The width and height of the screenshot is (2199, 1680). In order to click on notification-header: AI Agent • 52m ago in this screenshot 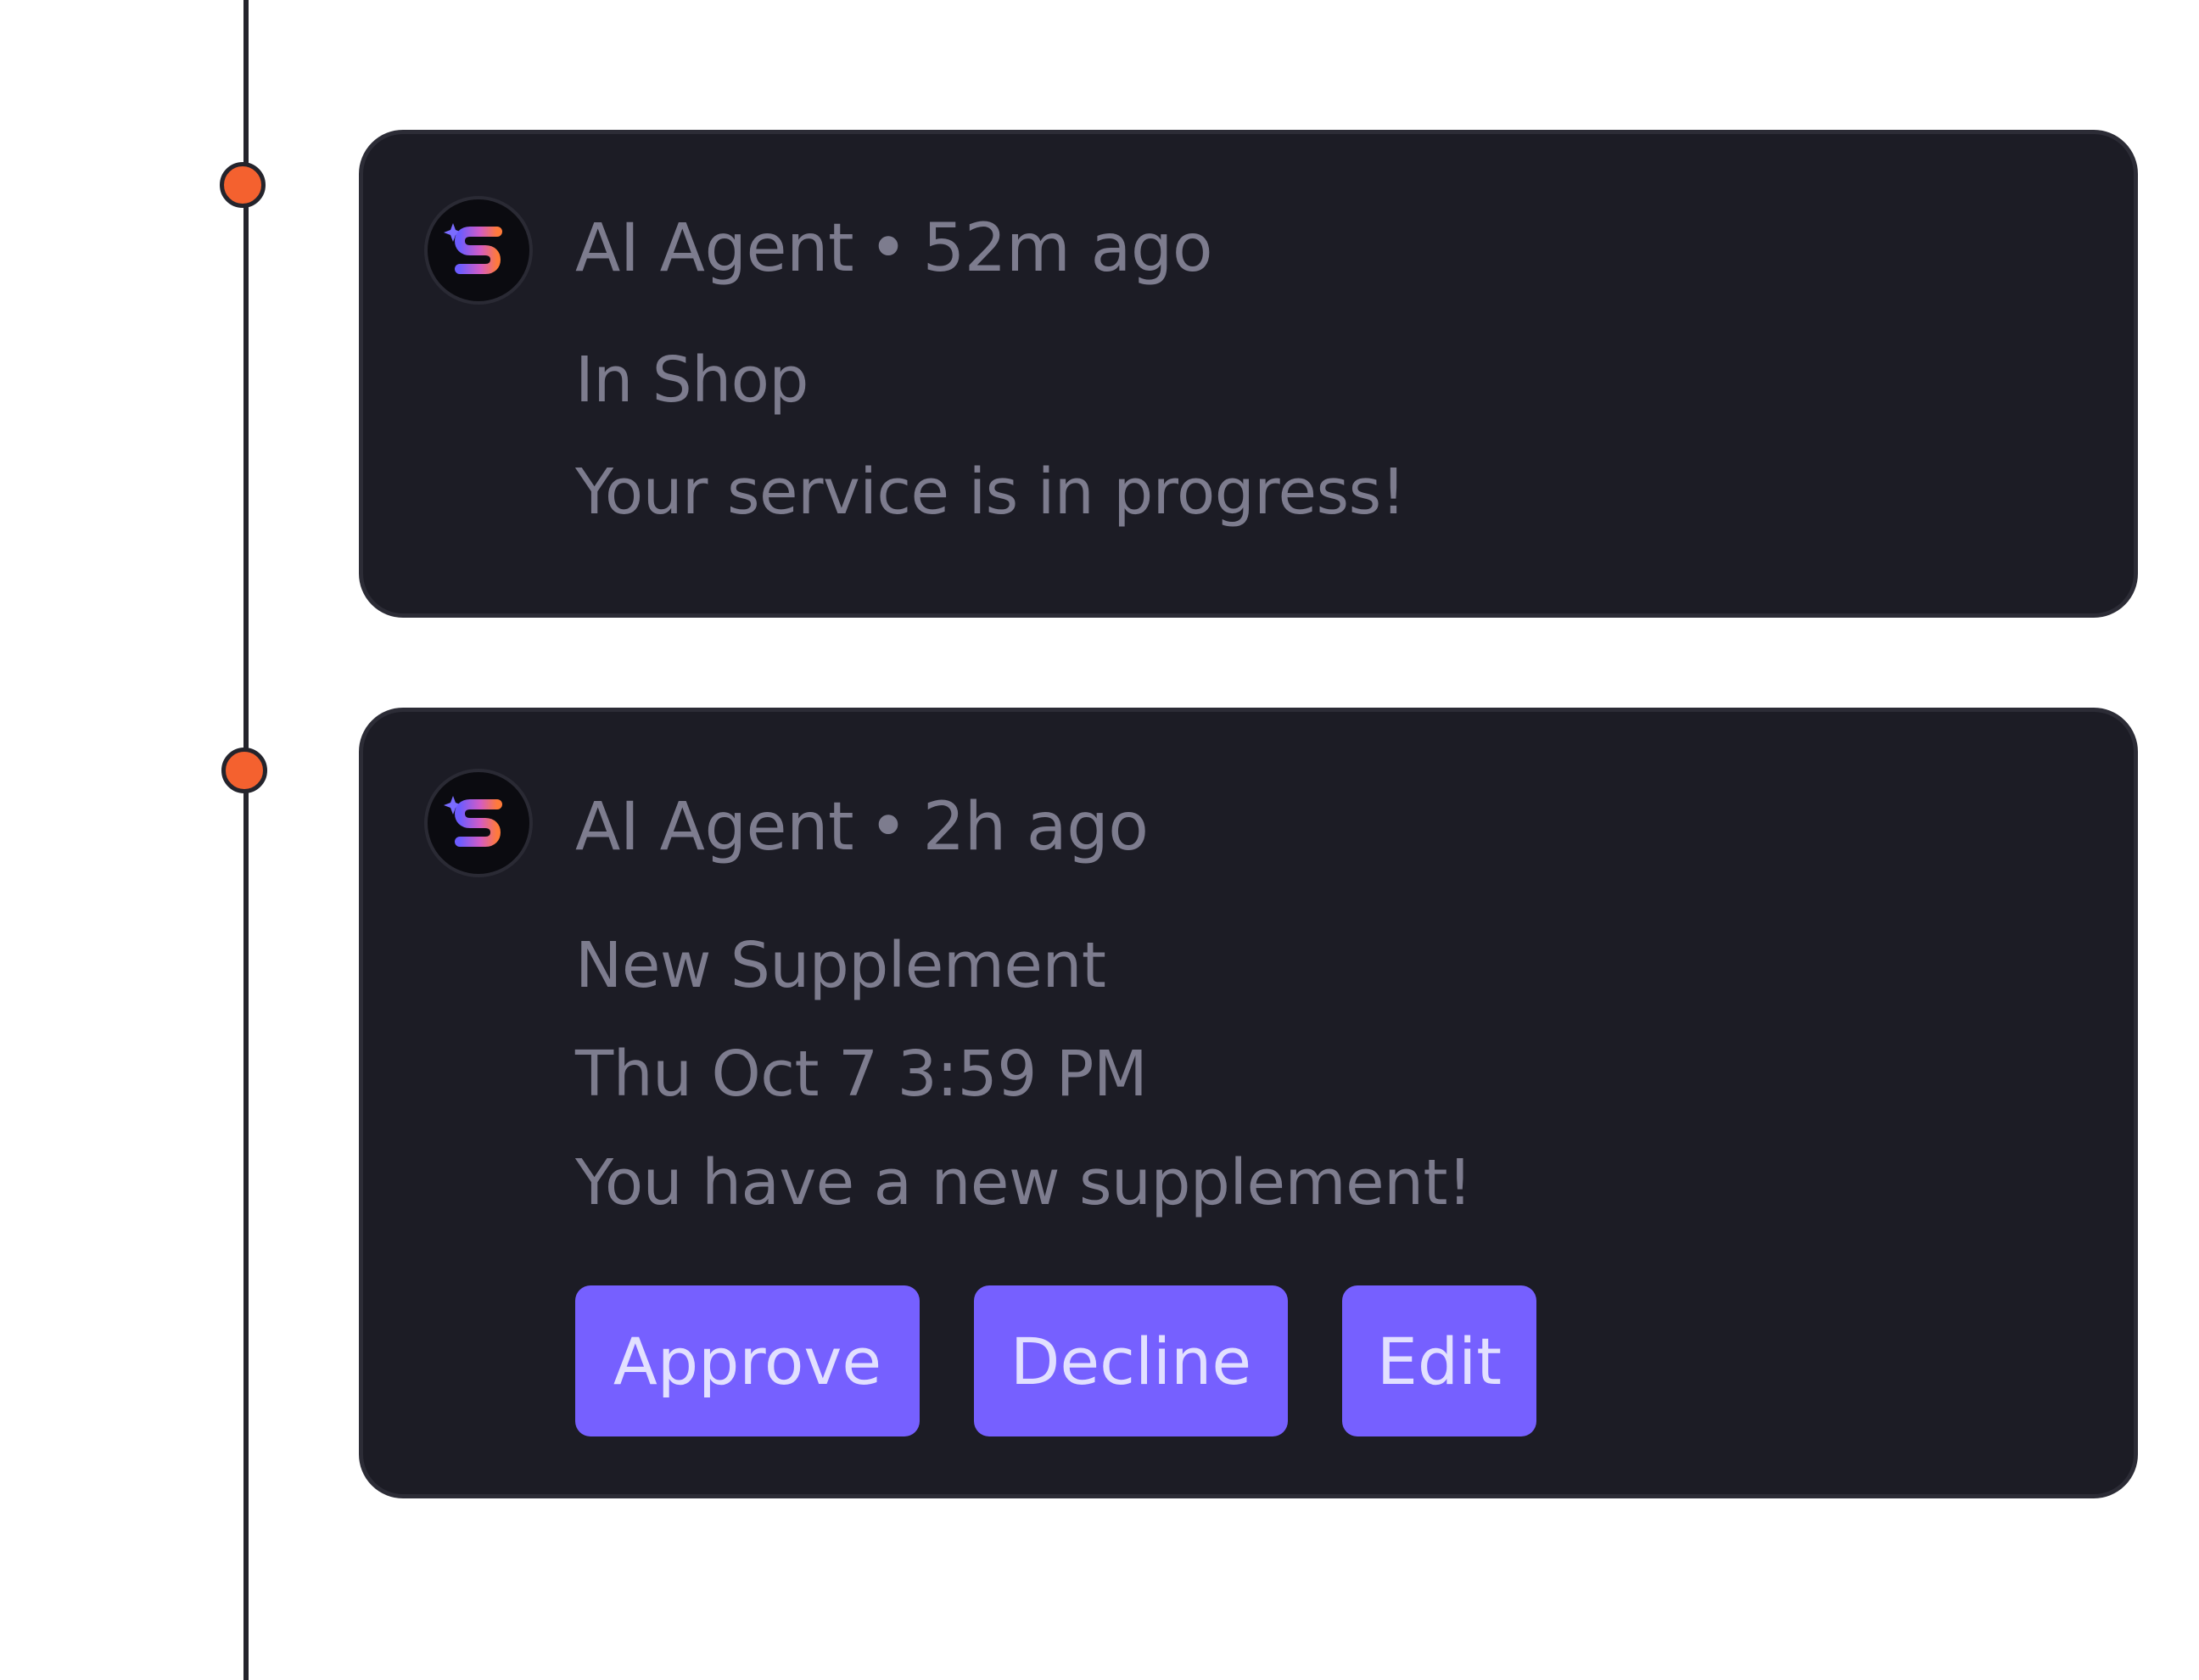, I will do `click(894, 249)`.